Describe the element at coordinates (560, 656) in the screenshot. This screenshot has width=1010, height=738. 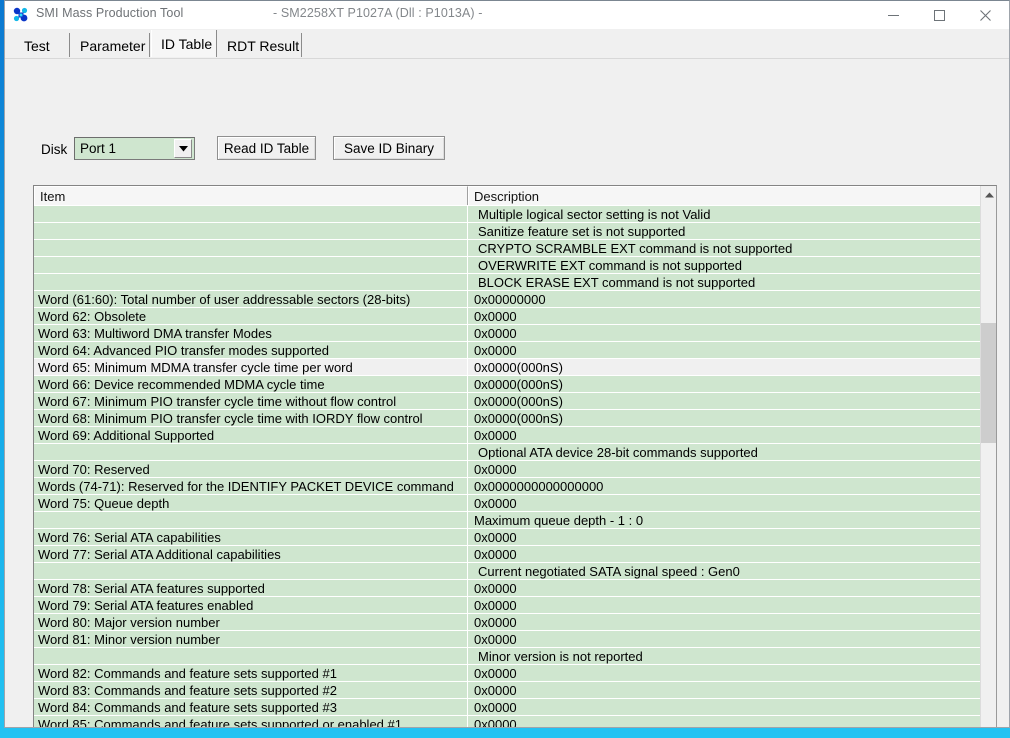
I see `cell-description: Minor version is not reported` at that location.